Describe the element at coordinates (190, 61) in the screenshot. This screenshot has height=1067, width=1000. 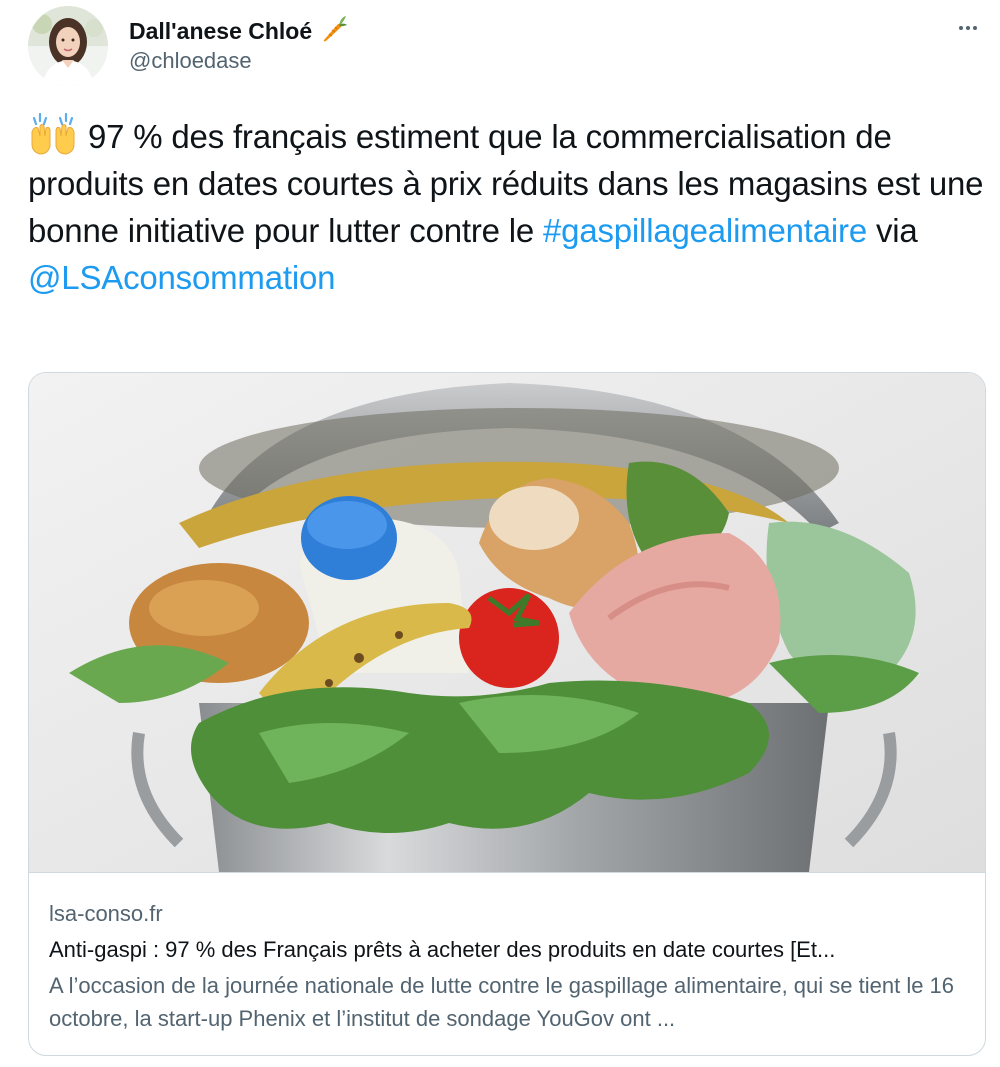
I see `author-handle: @chloedase` at that location.